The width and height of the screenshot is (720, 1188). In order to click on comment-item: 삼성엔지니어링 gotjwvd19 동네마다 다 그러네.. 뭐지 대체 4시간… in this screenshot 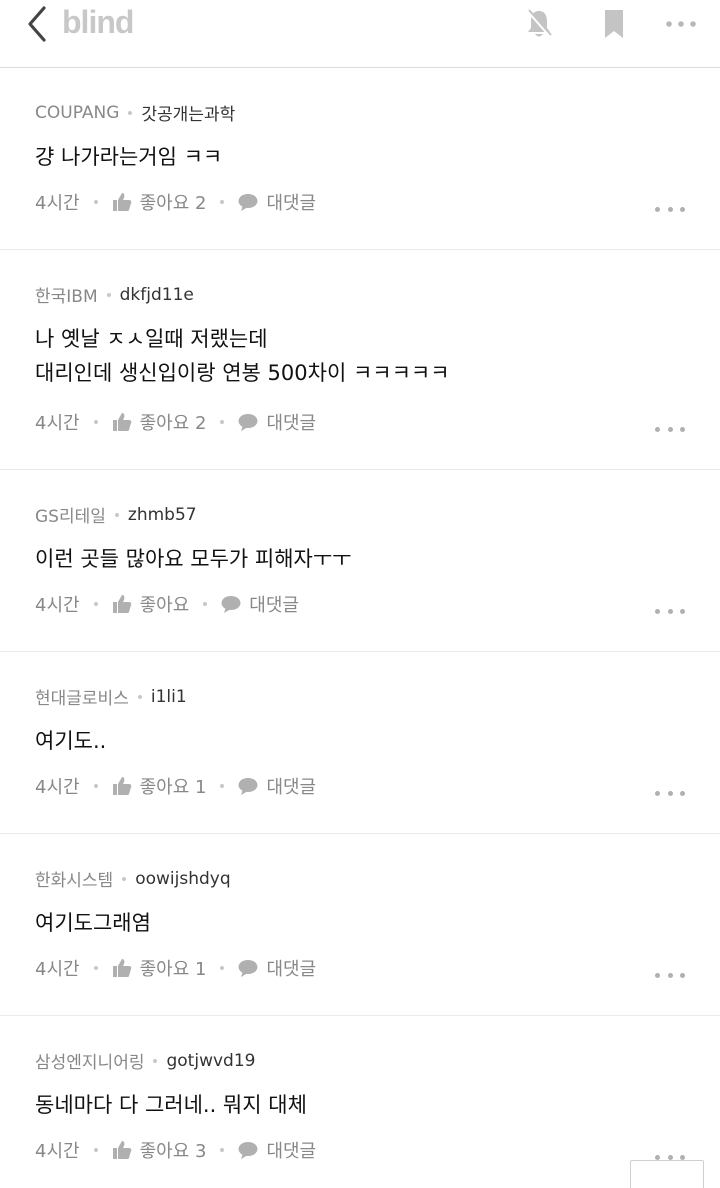, I will do `click(360, 1102)`.